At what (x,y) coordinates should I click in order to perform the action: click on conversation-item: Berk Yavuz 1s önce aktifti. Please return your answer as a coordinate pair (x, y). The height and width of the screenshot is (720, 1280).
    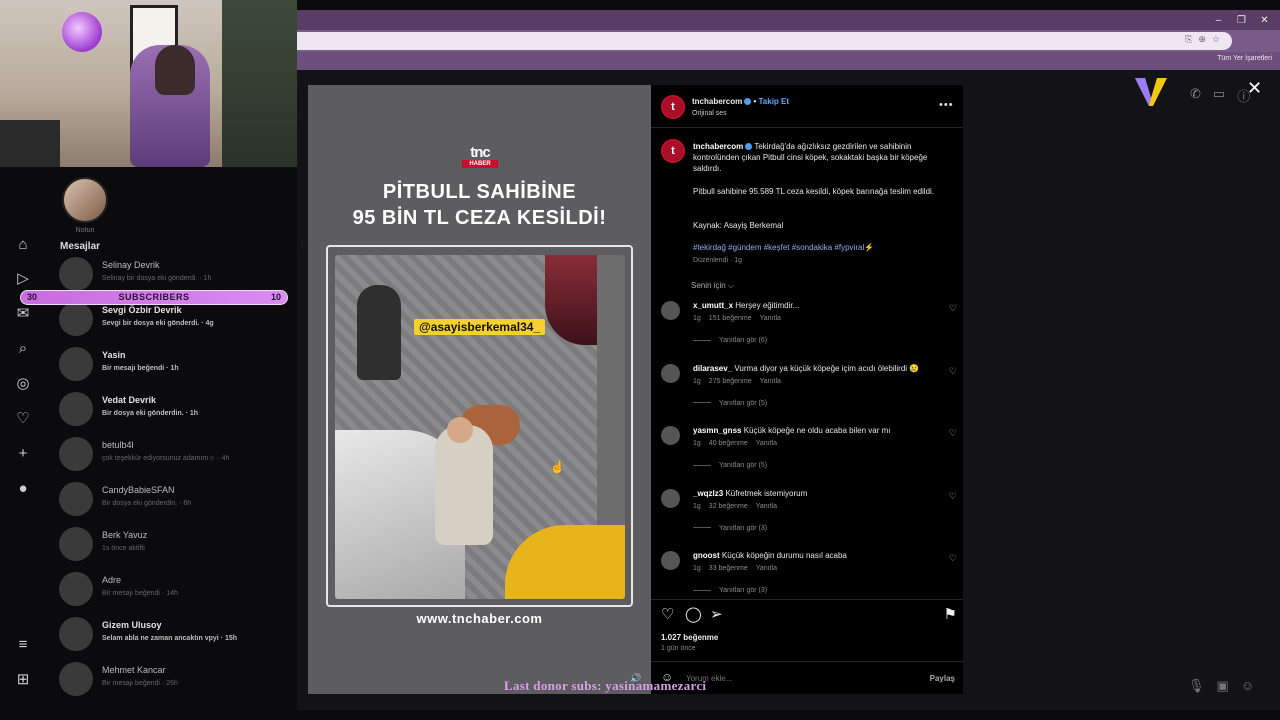
    Looking at the image, I should click on (179, 545).